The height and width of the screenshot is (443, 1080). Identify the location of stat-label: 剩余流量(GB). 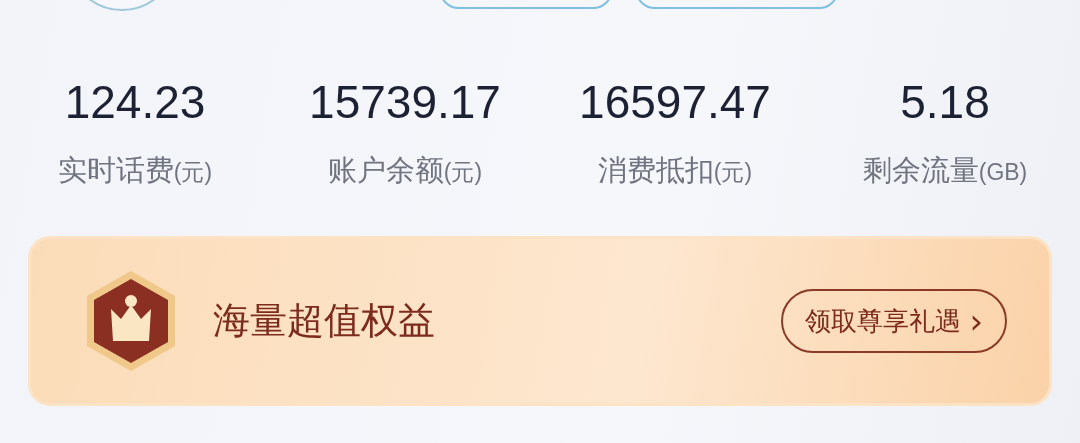
(945, 170).